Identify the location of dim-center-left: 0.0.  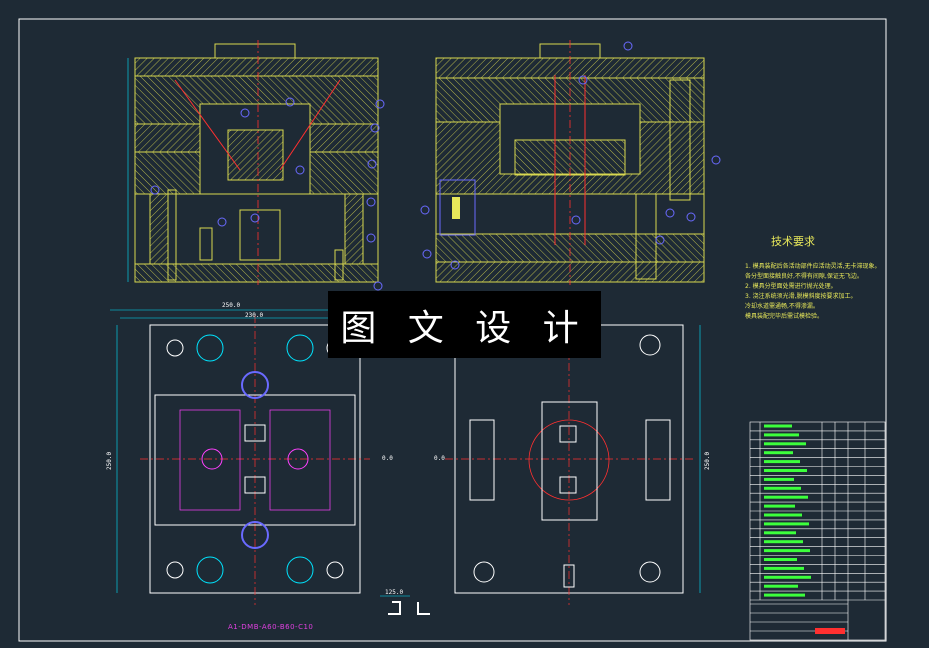
(387, 458).